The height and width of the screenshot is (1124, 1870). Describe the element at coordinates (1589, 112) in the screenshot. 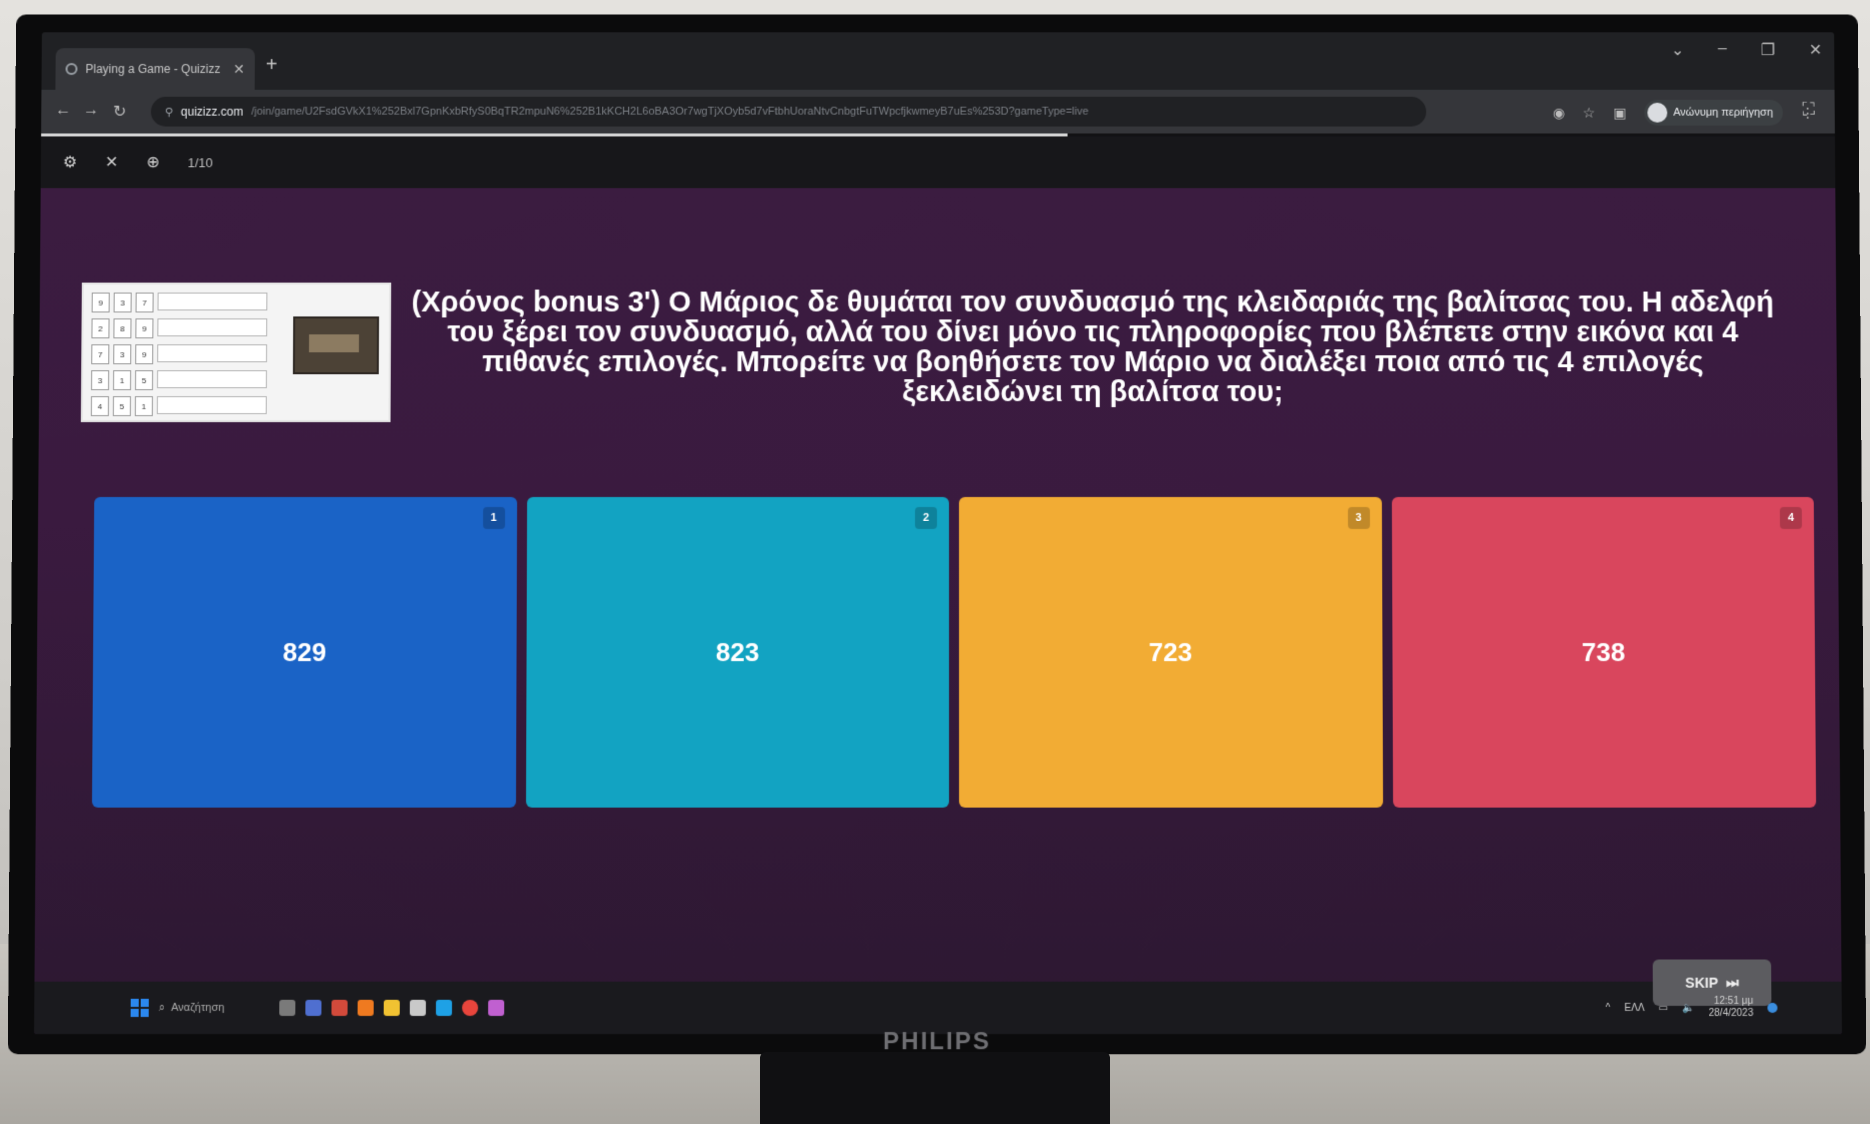

I see `bookmark-star-icon: ☆` at that location.